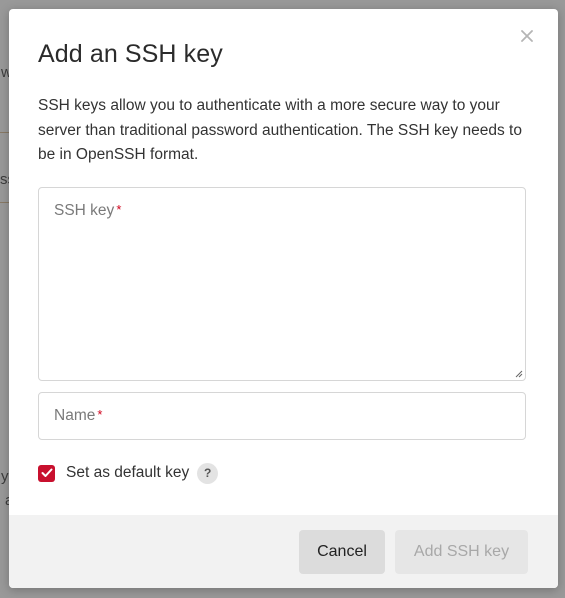  I want to click on default-key-option: Set as default key ?, so click(128, 473).